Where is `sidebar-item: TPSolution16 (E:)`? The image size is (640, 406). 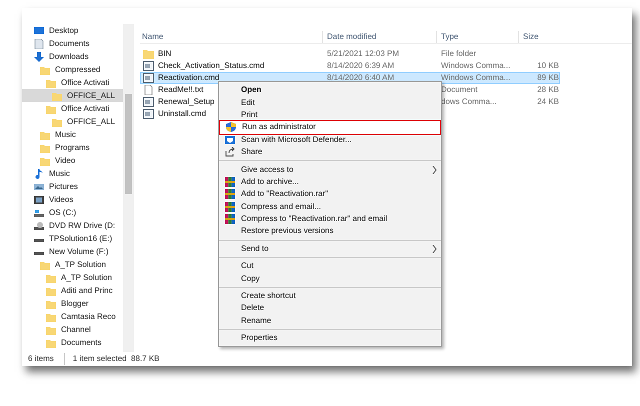 sidebar-item: TPSolution16 (E:) is located at coordinates (72, 238).